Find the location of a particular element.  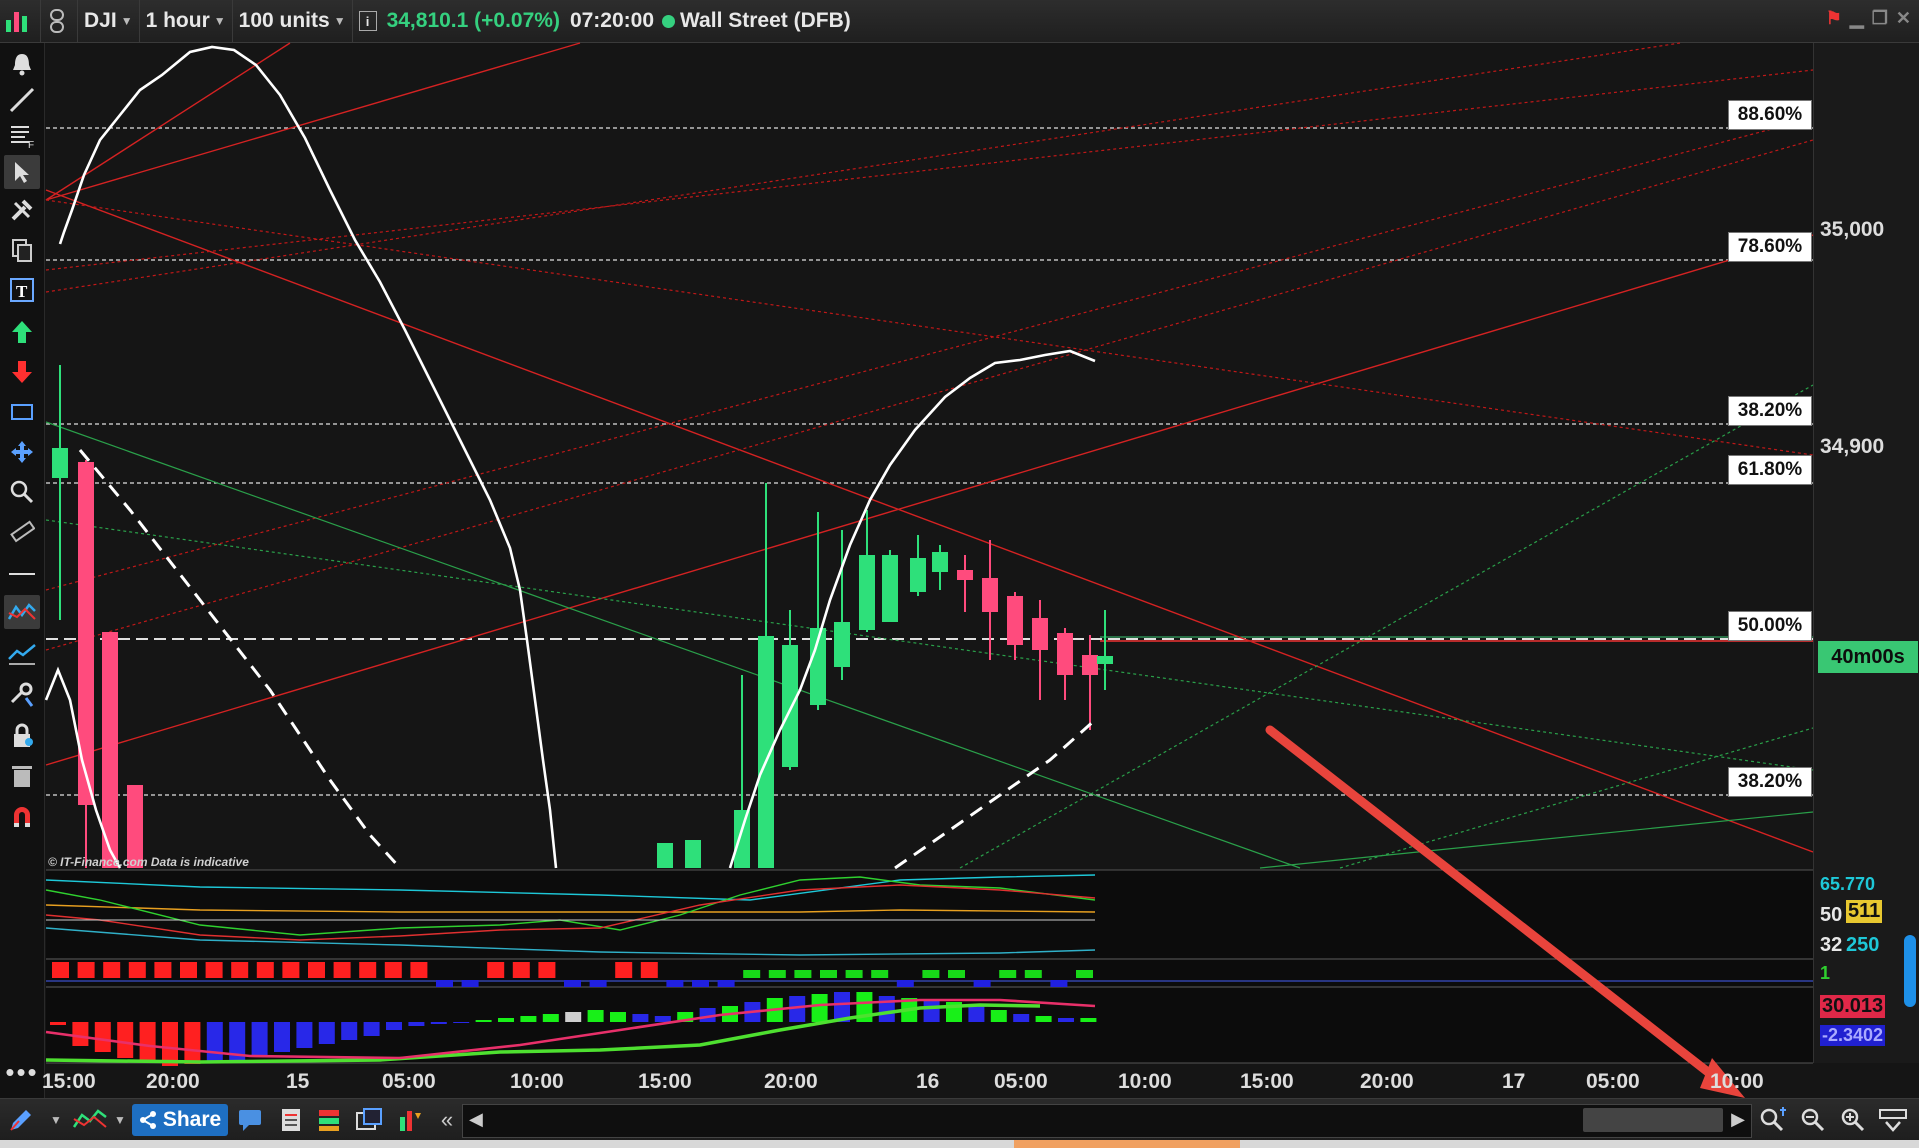

screenshot-icon is located at coordinates (369, 1119).